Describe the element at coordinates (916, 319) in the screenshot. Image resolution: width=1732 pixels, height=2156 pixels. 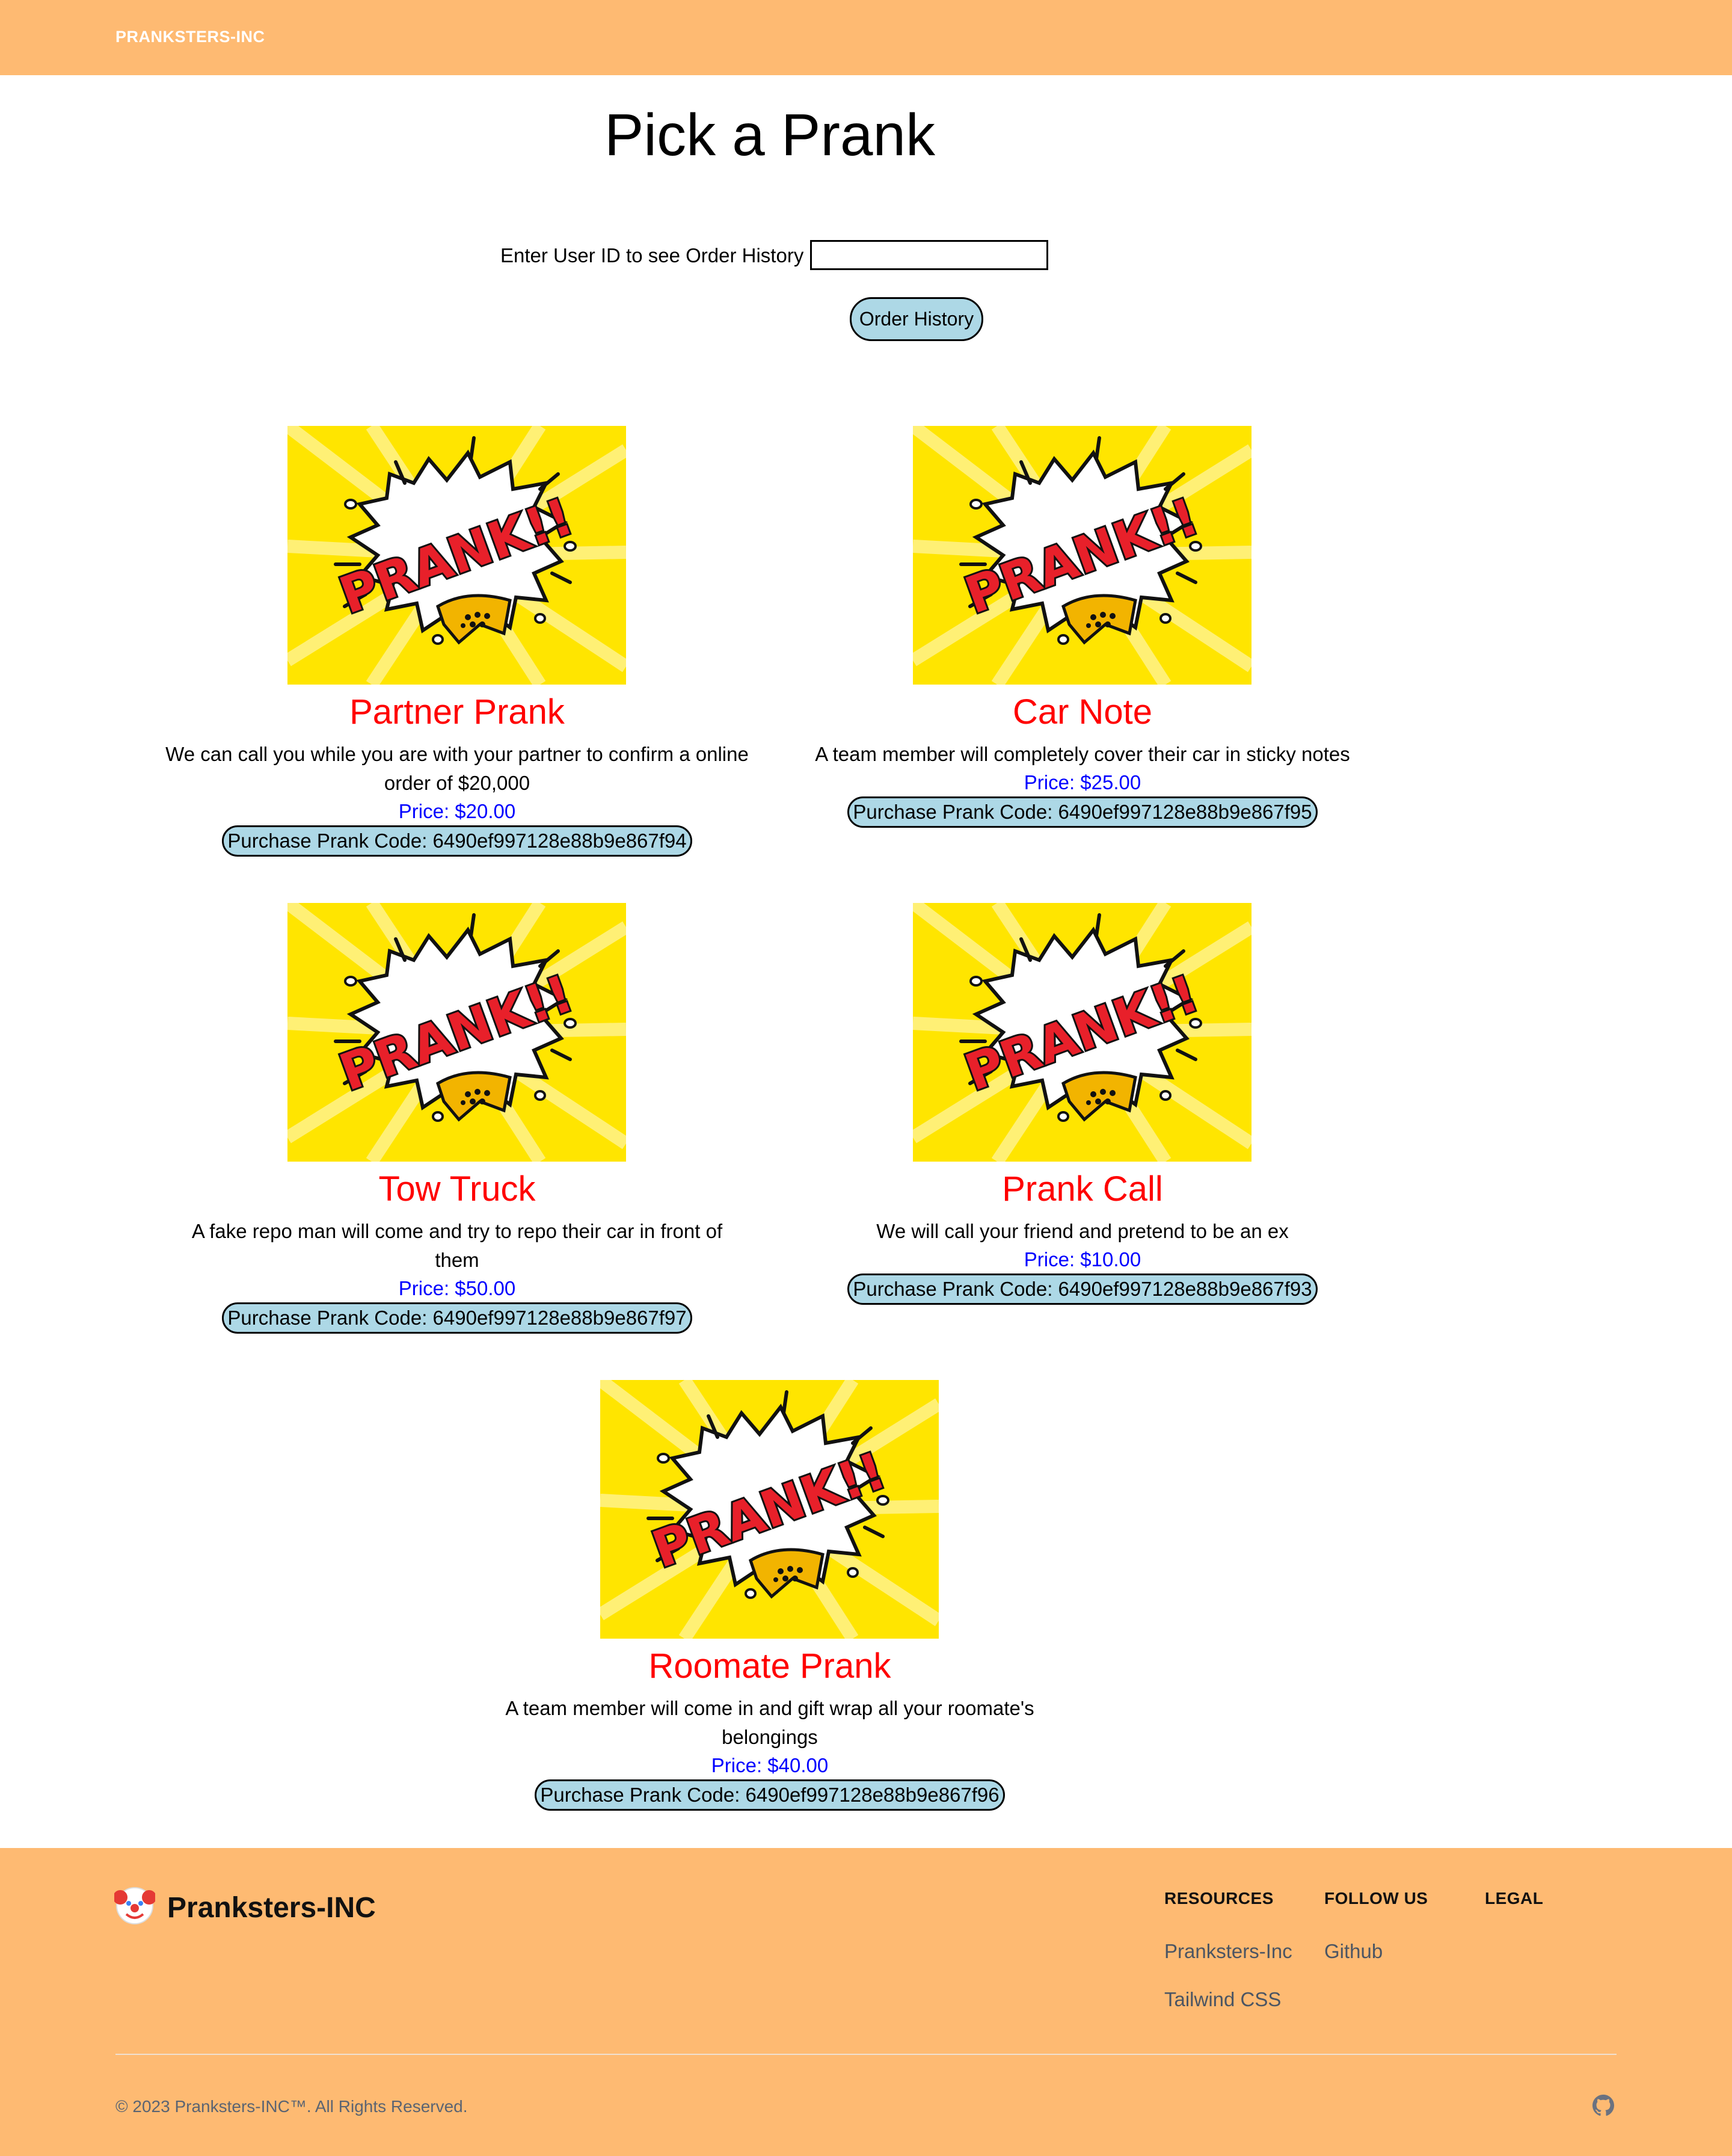
I see `order-history-button: Order History` at that location.